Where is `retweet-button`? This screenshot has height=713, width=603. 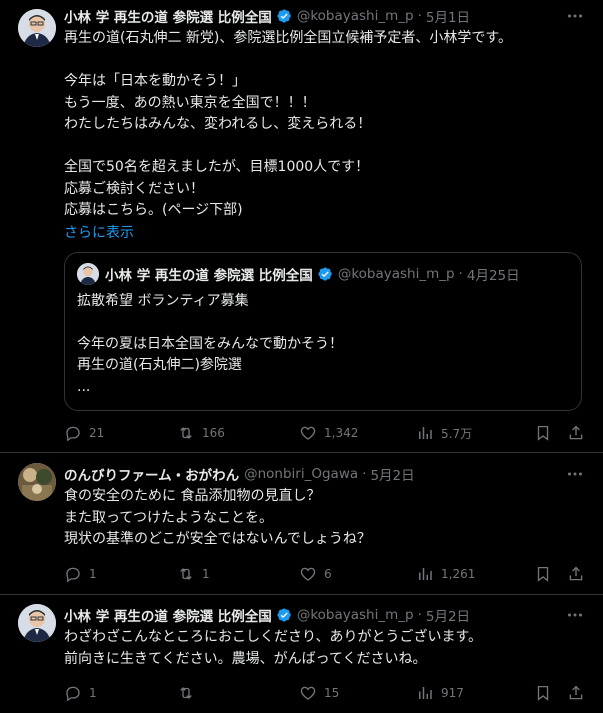
retweet-button is located at coordinates (189, 693).